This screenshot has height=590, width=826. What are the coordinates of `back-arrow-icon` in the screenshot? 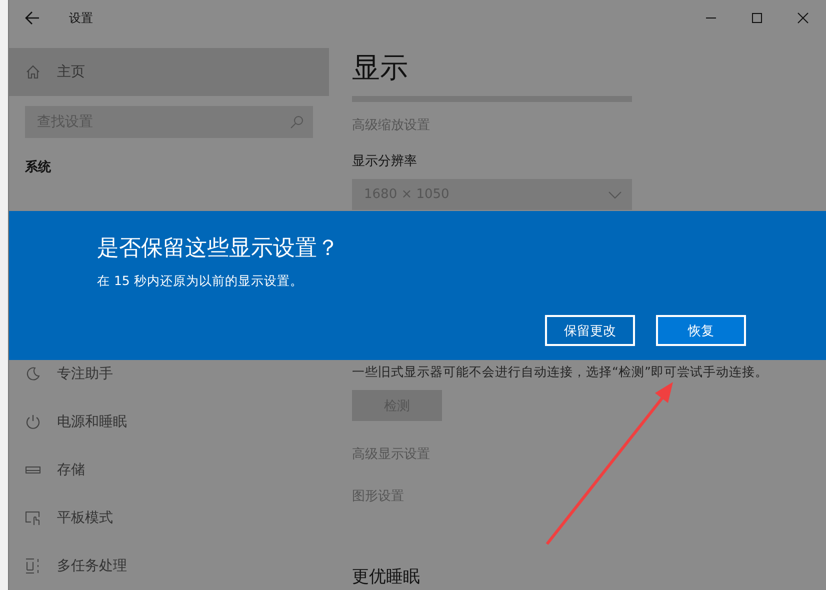 It's located at (32, 18).